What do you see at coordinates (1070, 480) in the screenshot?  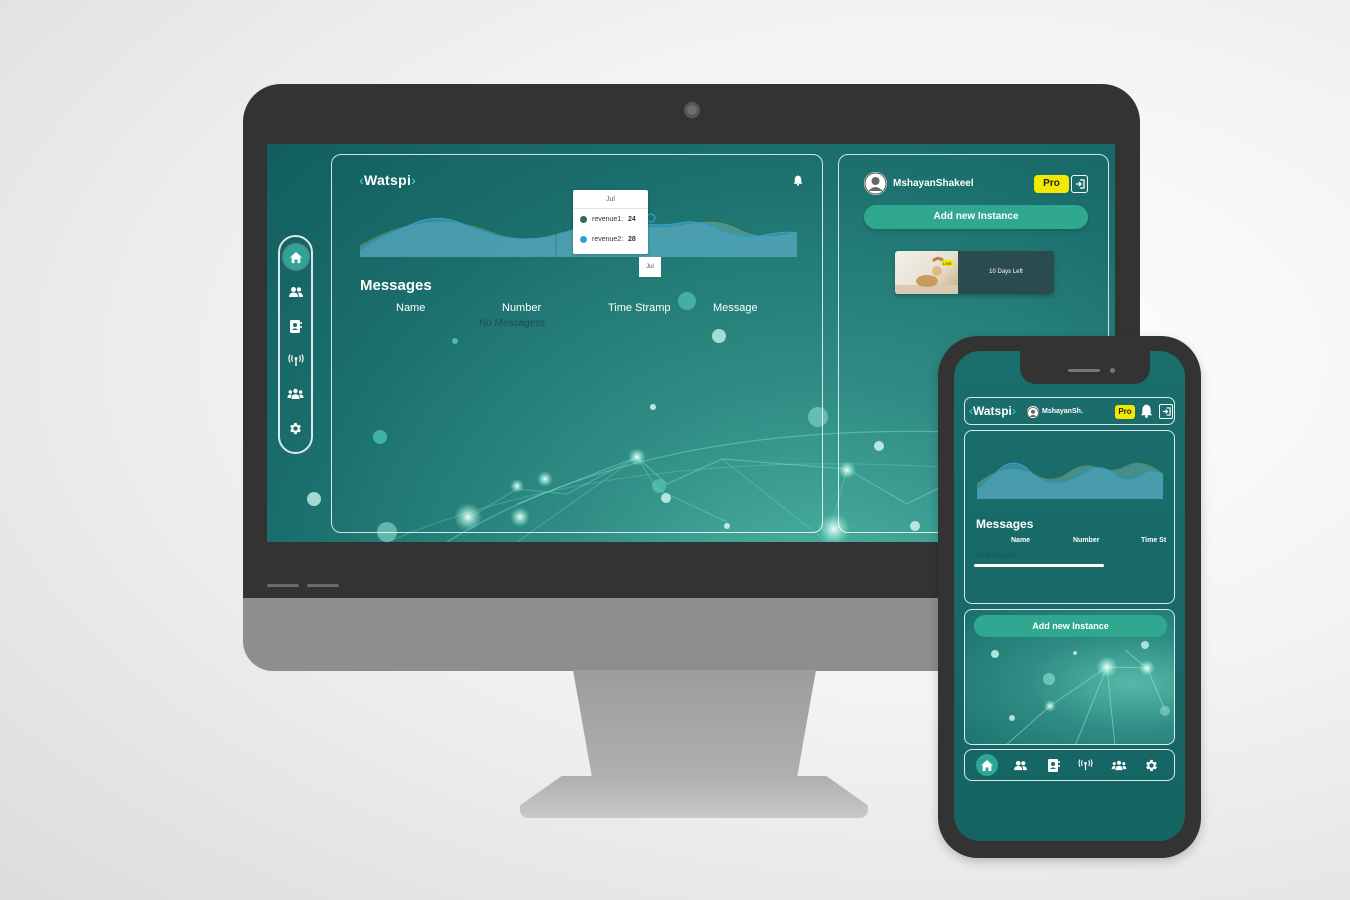 I see `mobile-revenue-chart` at bounding box center [1070, 480].